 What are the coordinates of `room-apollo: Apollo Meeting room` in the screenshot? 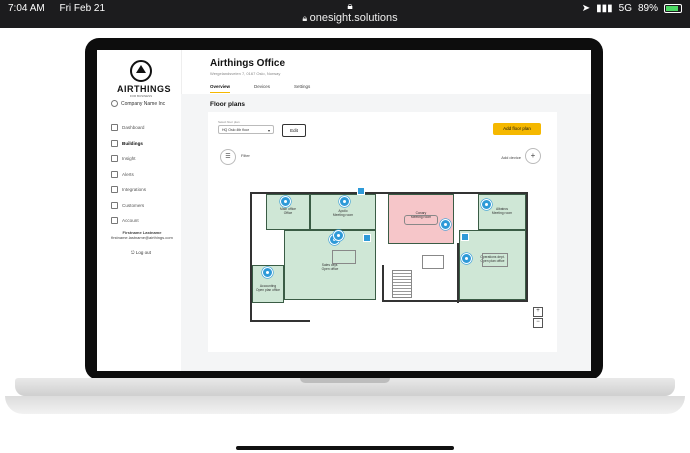 It's located at (343, 212).